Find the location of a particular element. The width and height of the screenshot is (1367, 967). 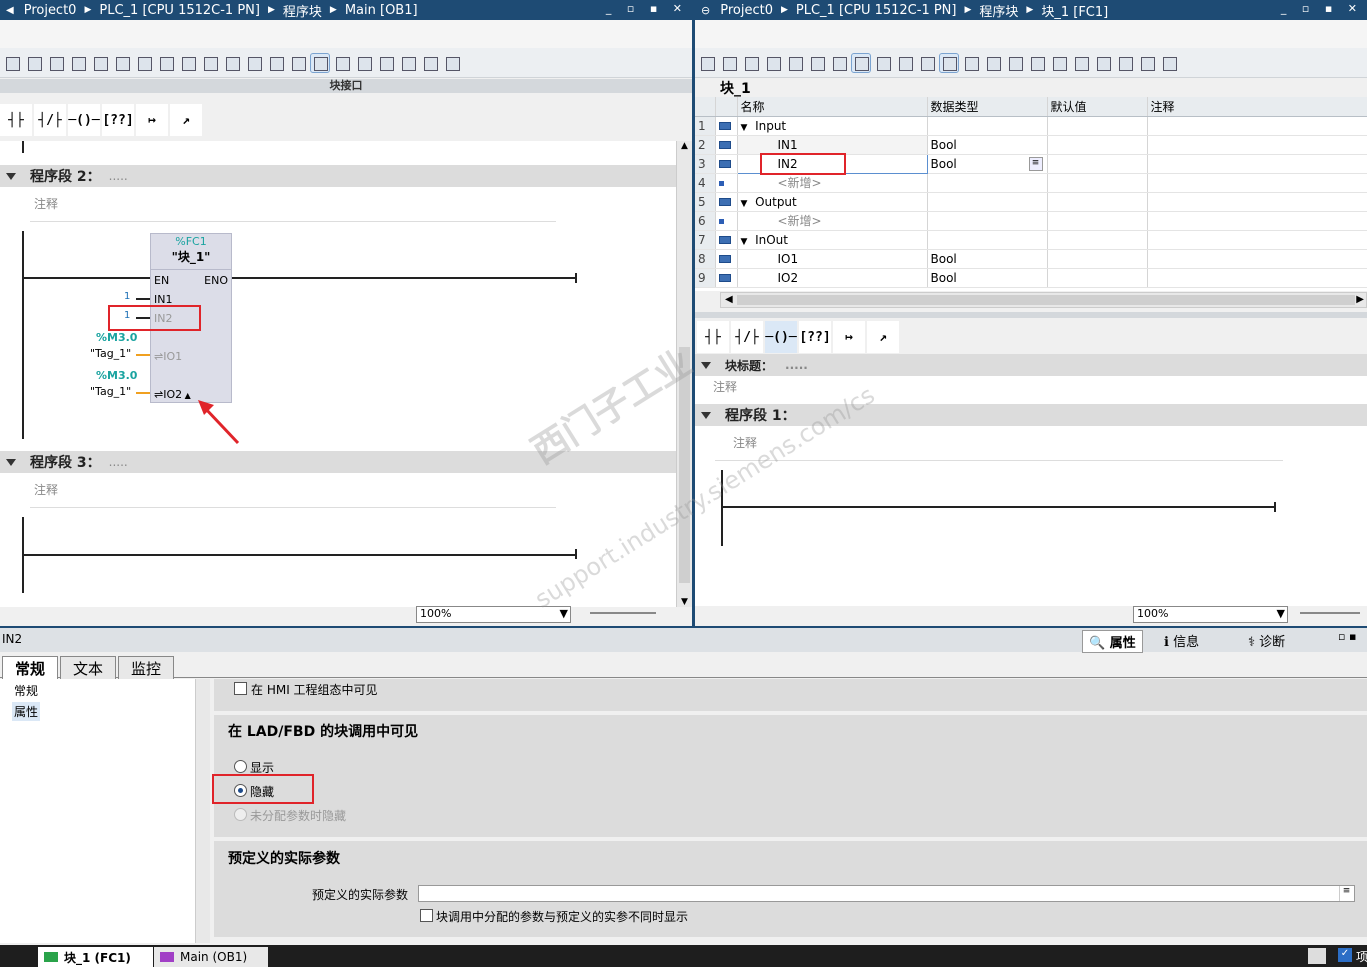

radio-show is located at coordinates (240, 766).